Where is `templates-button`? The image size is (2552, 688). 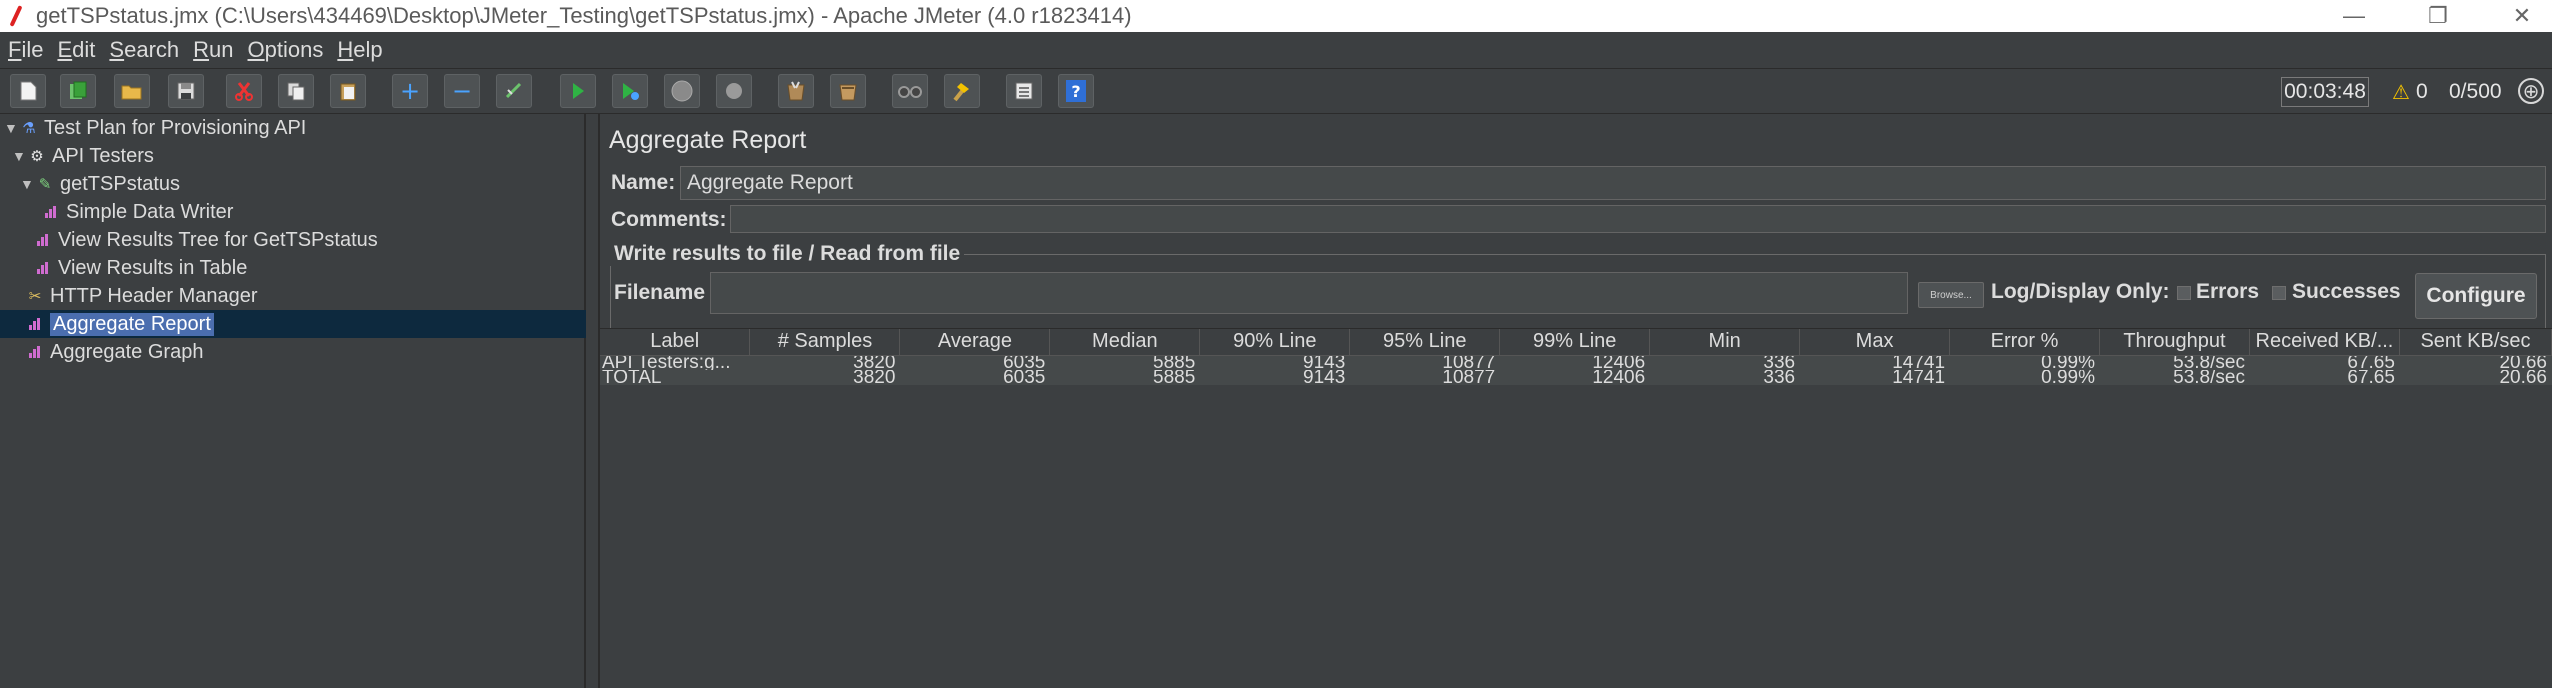
templates-button is located at coordinates (78, 91).